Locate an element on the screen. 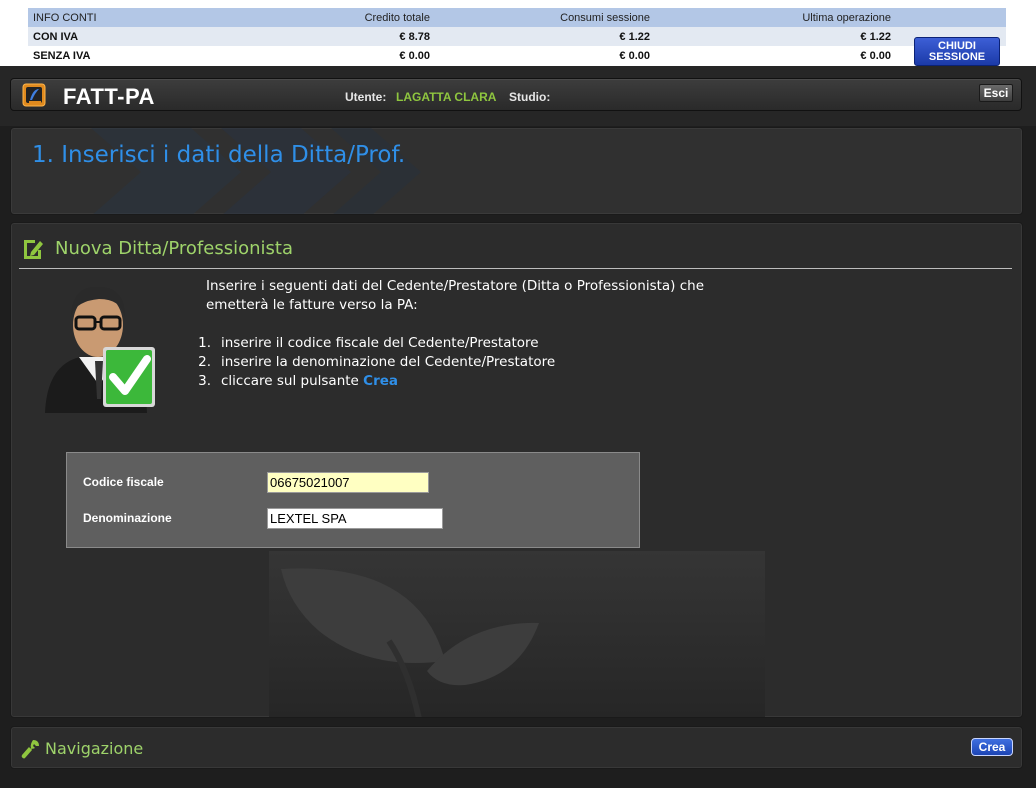  crea-button: Crea is located at coordinates (992, 747).